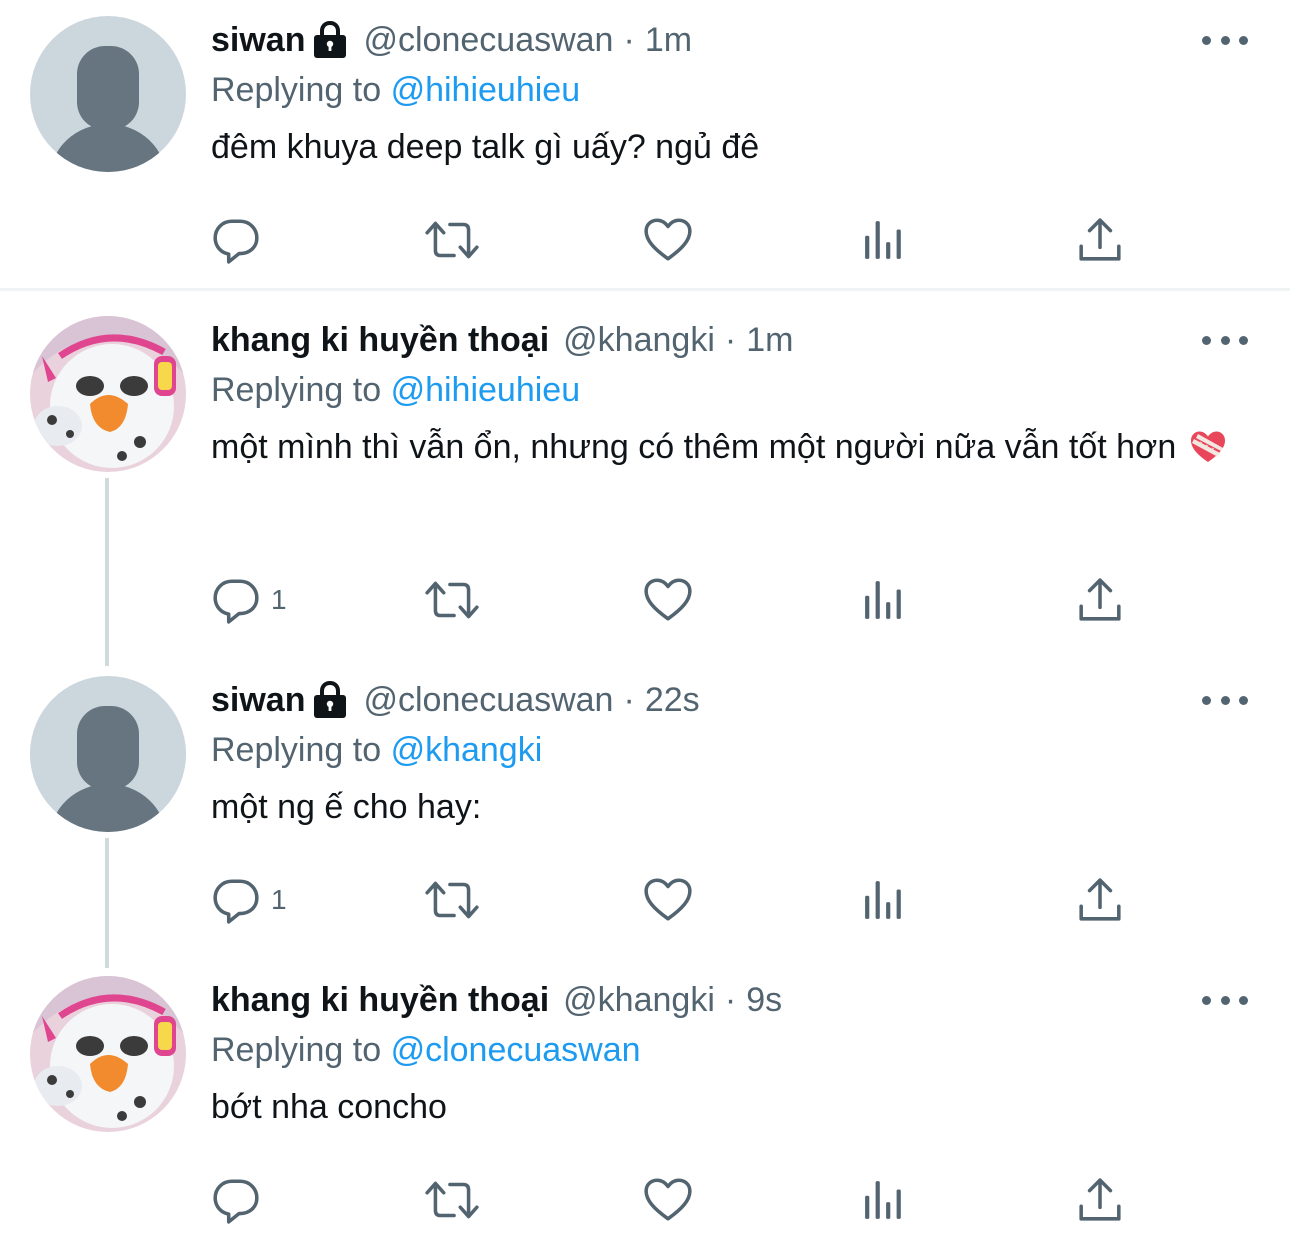 The width and height of the screenshot is (1290, 1245). Describe the element at coordinates (485, 147) in the screenshot. I see `tweet-text: đêm khuya deep talk gì uấy? ngủ đê` at that location.